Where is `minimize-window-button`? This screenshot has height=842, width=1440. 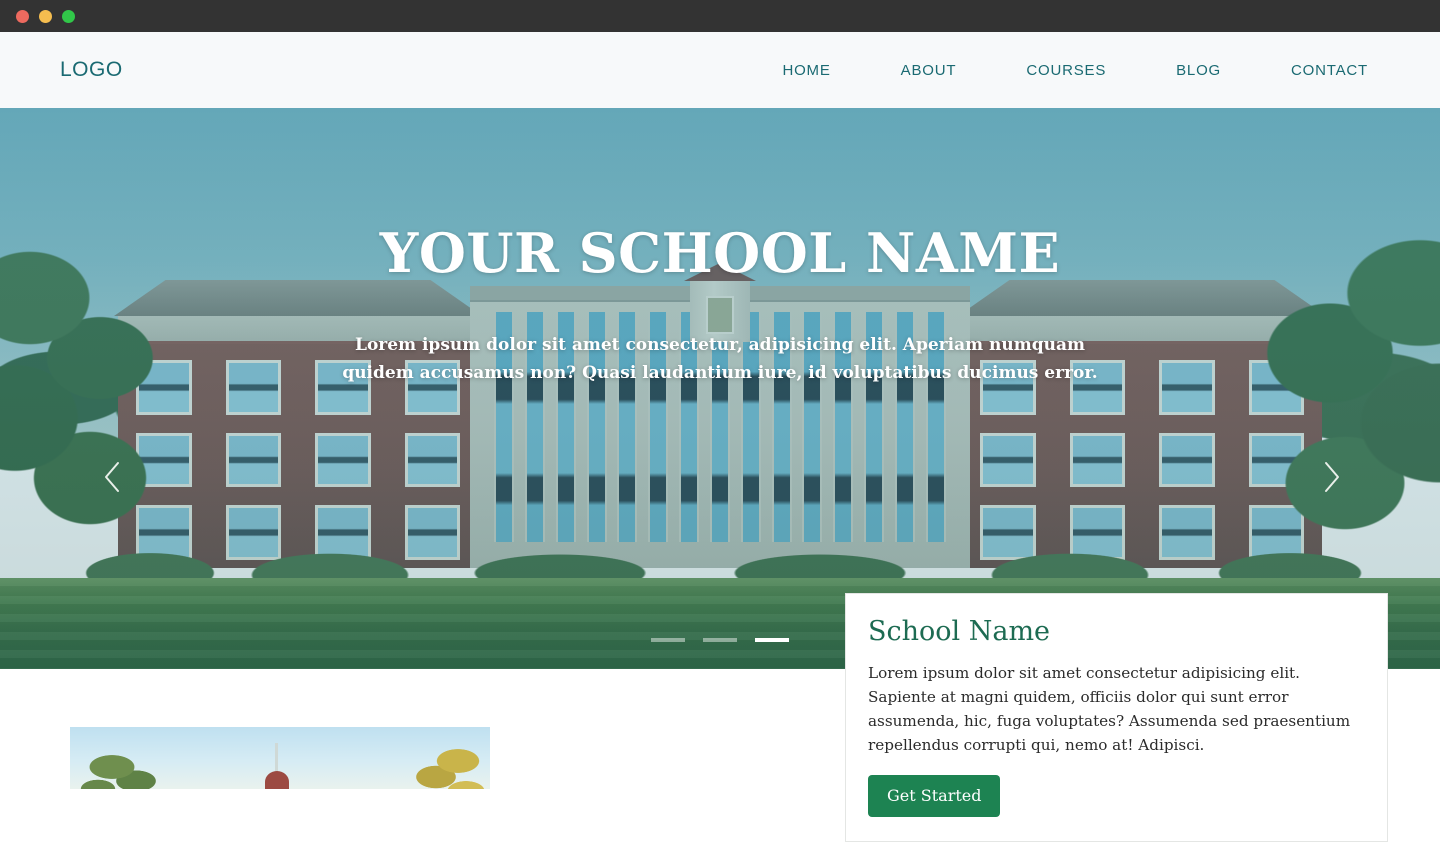
minimize-window-button is located at coordinates (45, 16).